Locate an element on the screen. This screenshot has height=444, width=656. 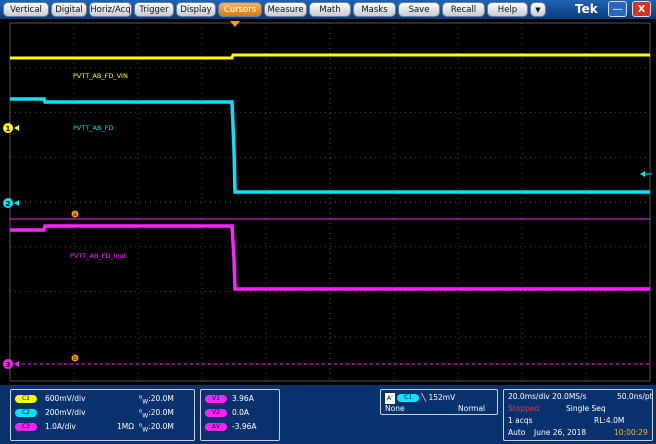
ch3-ground-marker-arrow-icon is located at coordinates (16, 364).